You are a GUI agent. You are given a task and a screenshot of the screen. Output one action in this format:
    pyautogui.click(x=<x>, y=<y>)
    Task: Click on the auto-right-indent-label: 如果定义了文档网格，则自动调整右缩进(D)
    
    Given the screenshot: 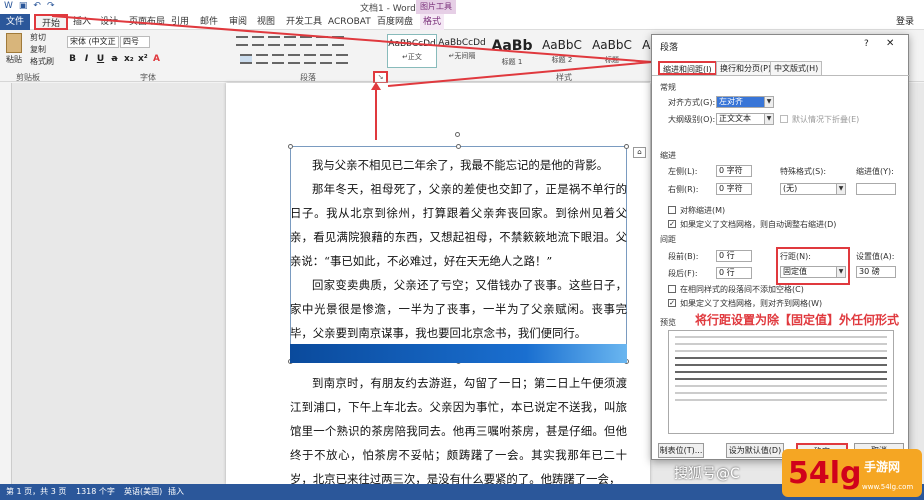 What is the action you would take?
    pyautogui.click(x=758, y=224)
    